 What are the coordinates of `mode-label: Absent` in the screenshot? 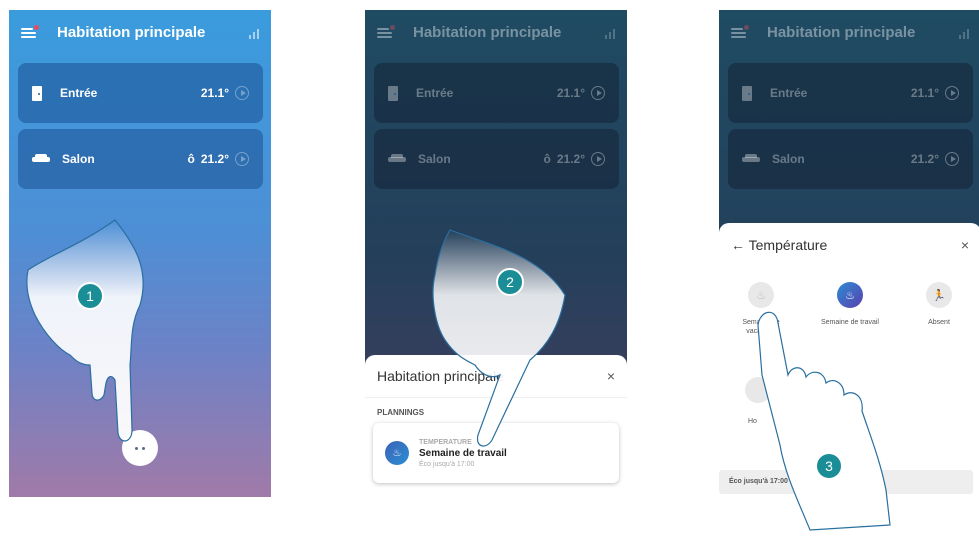 It's located at (939, 322).